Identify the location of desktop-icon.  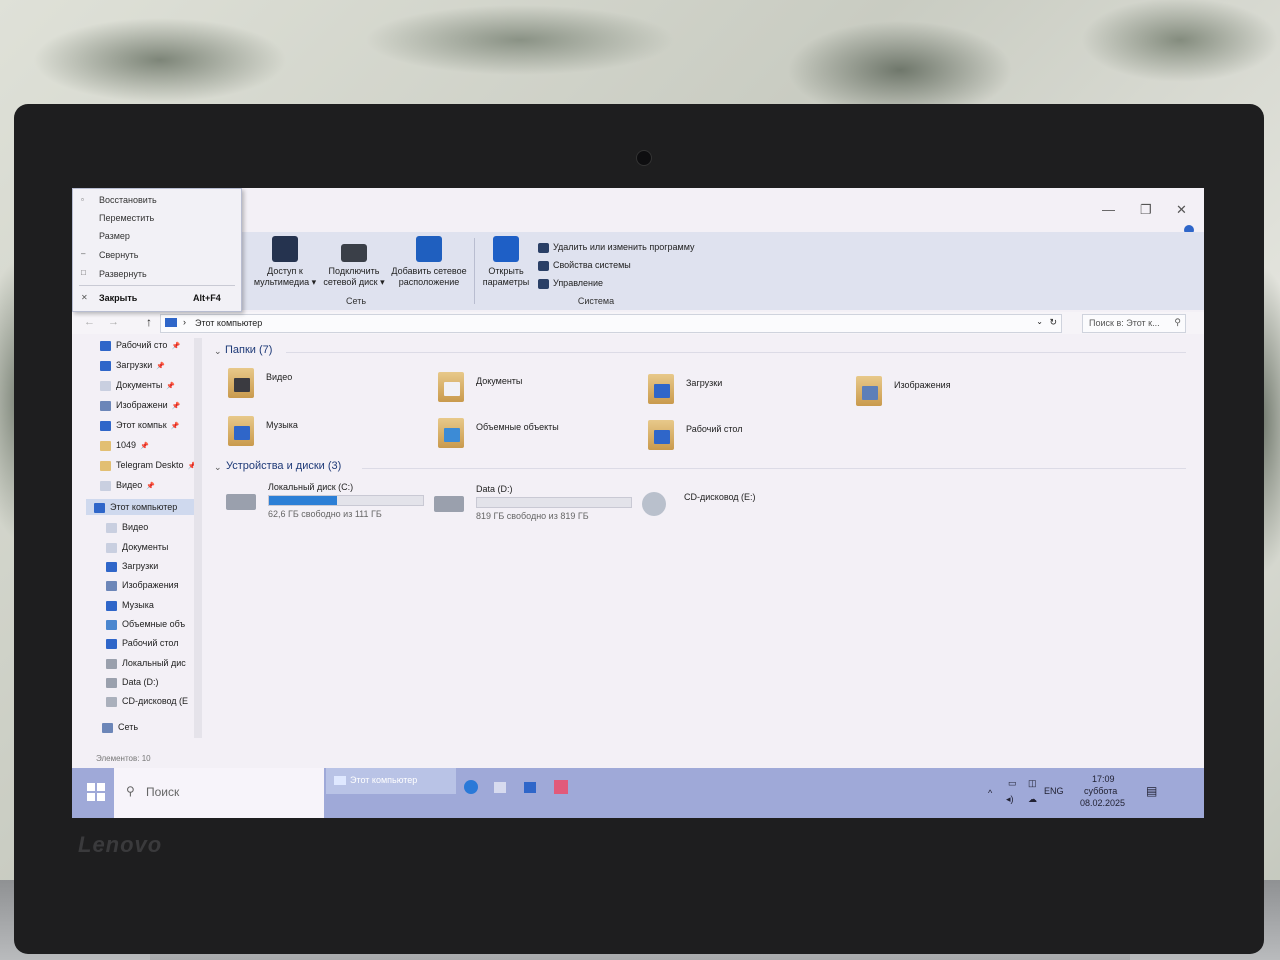
(111, 643).